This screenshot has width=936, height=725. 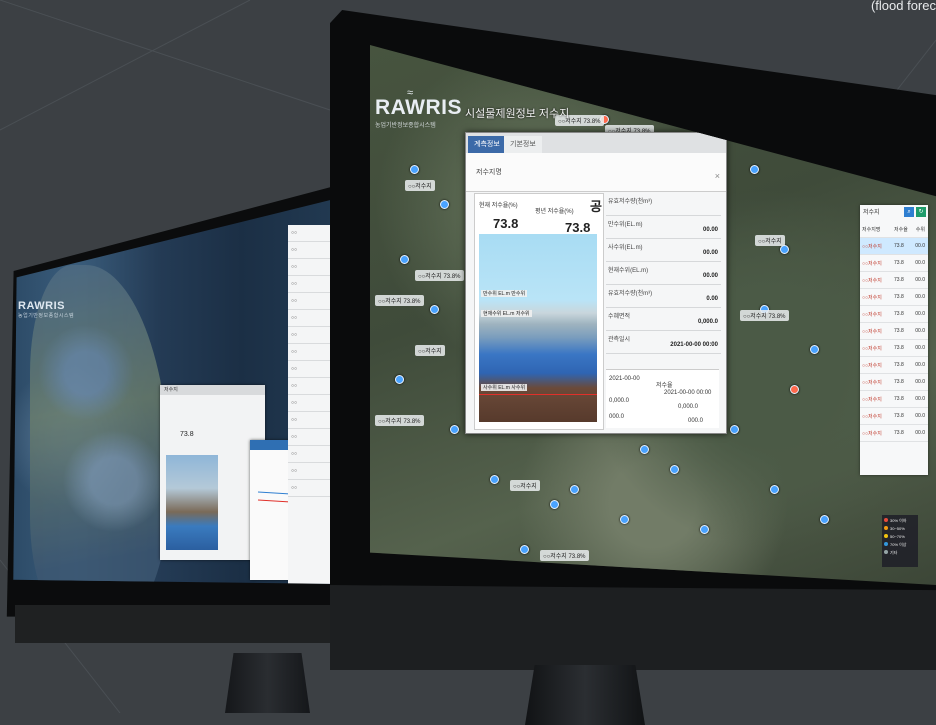 I want to click on logo-word: RAWRIS, so click(x=418, y=107).